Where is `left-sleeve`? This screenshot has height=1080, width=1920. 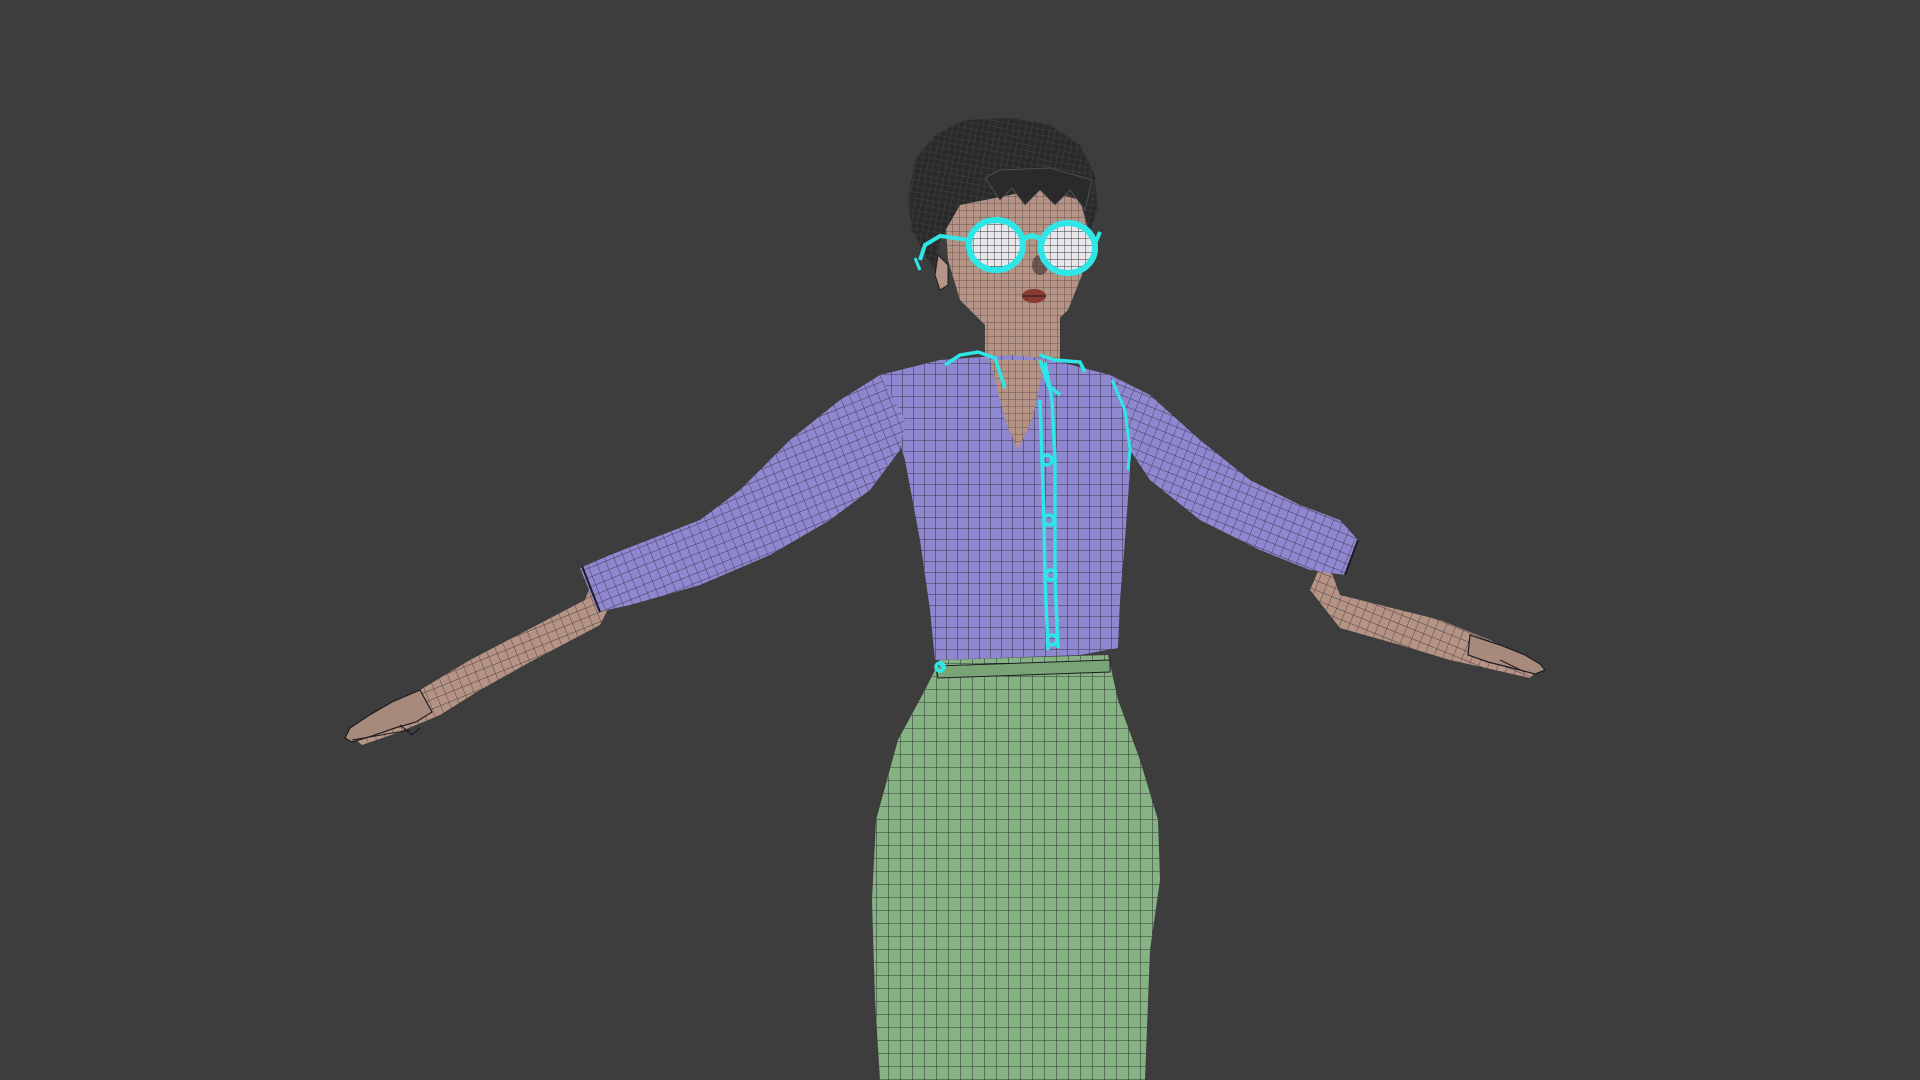 left-sleeve is located at coordinates (742, 494).